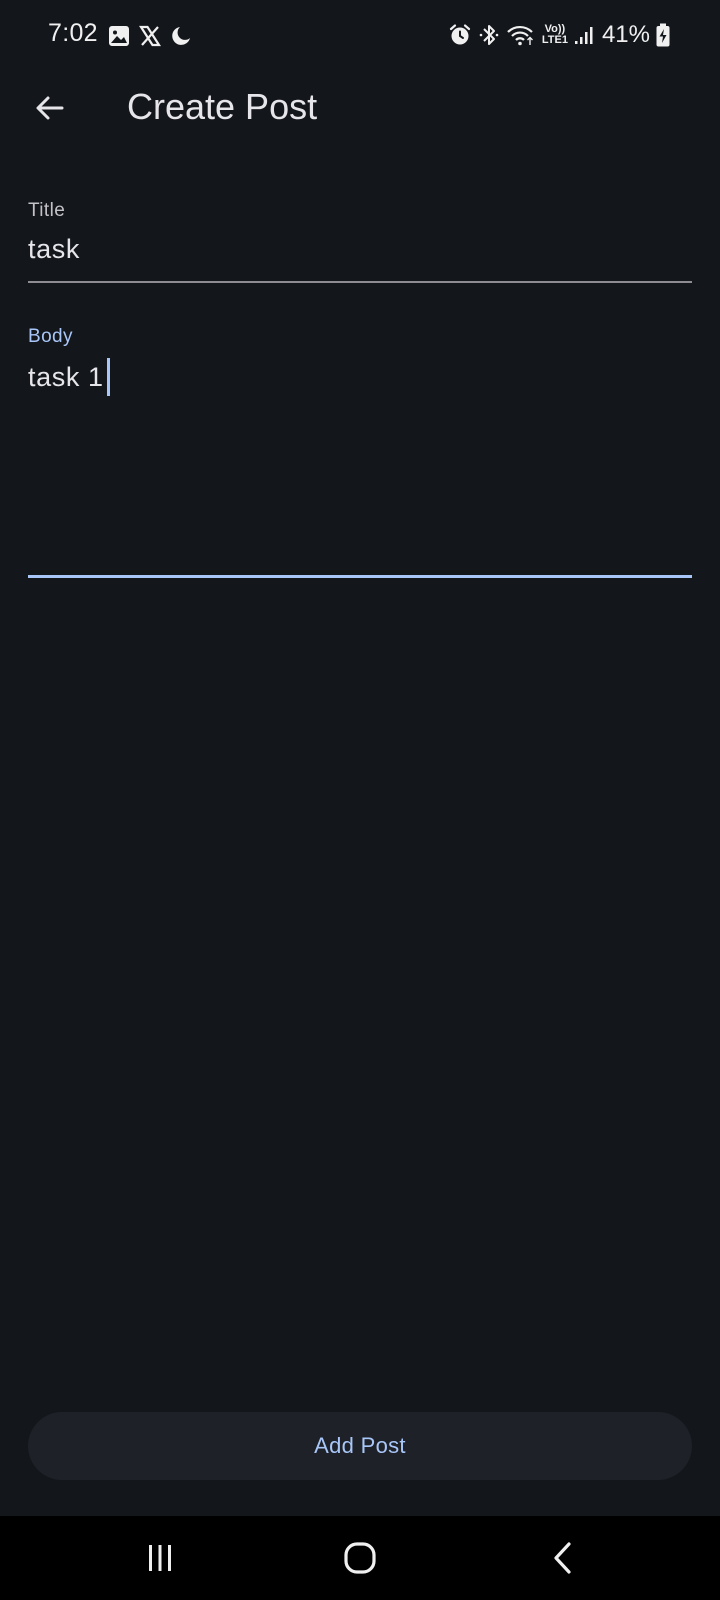 The height and width of the screenshot is (1600, 720). Describe the element at coordinates (47, 210) in the screenshot. I see `title-field-label: Title` at that location.